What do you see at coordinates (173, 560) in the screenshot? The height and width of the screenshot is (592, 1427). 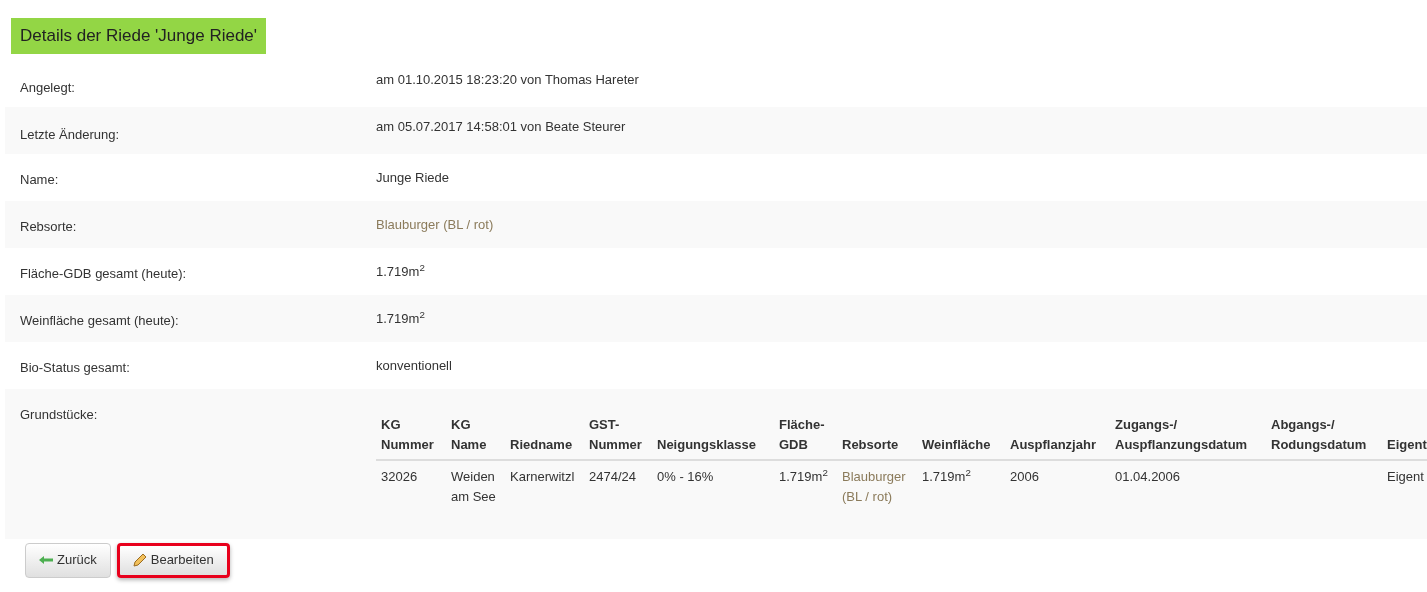 I see `edit-button: Bearbeiten` at bounding box center [173, 560].